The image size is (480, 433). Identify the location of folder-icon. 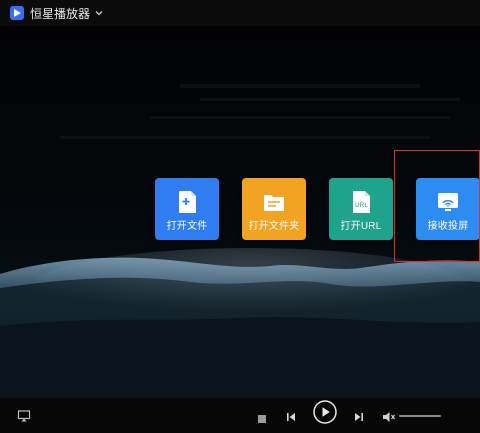
(274, 204).